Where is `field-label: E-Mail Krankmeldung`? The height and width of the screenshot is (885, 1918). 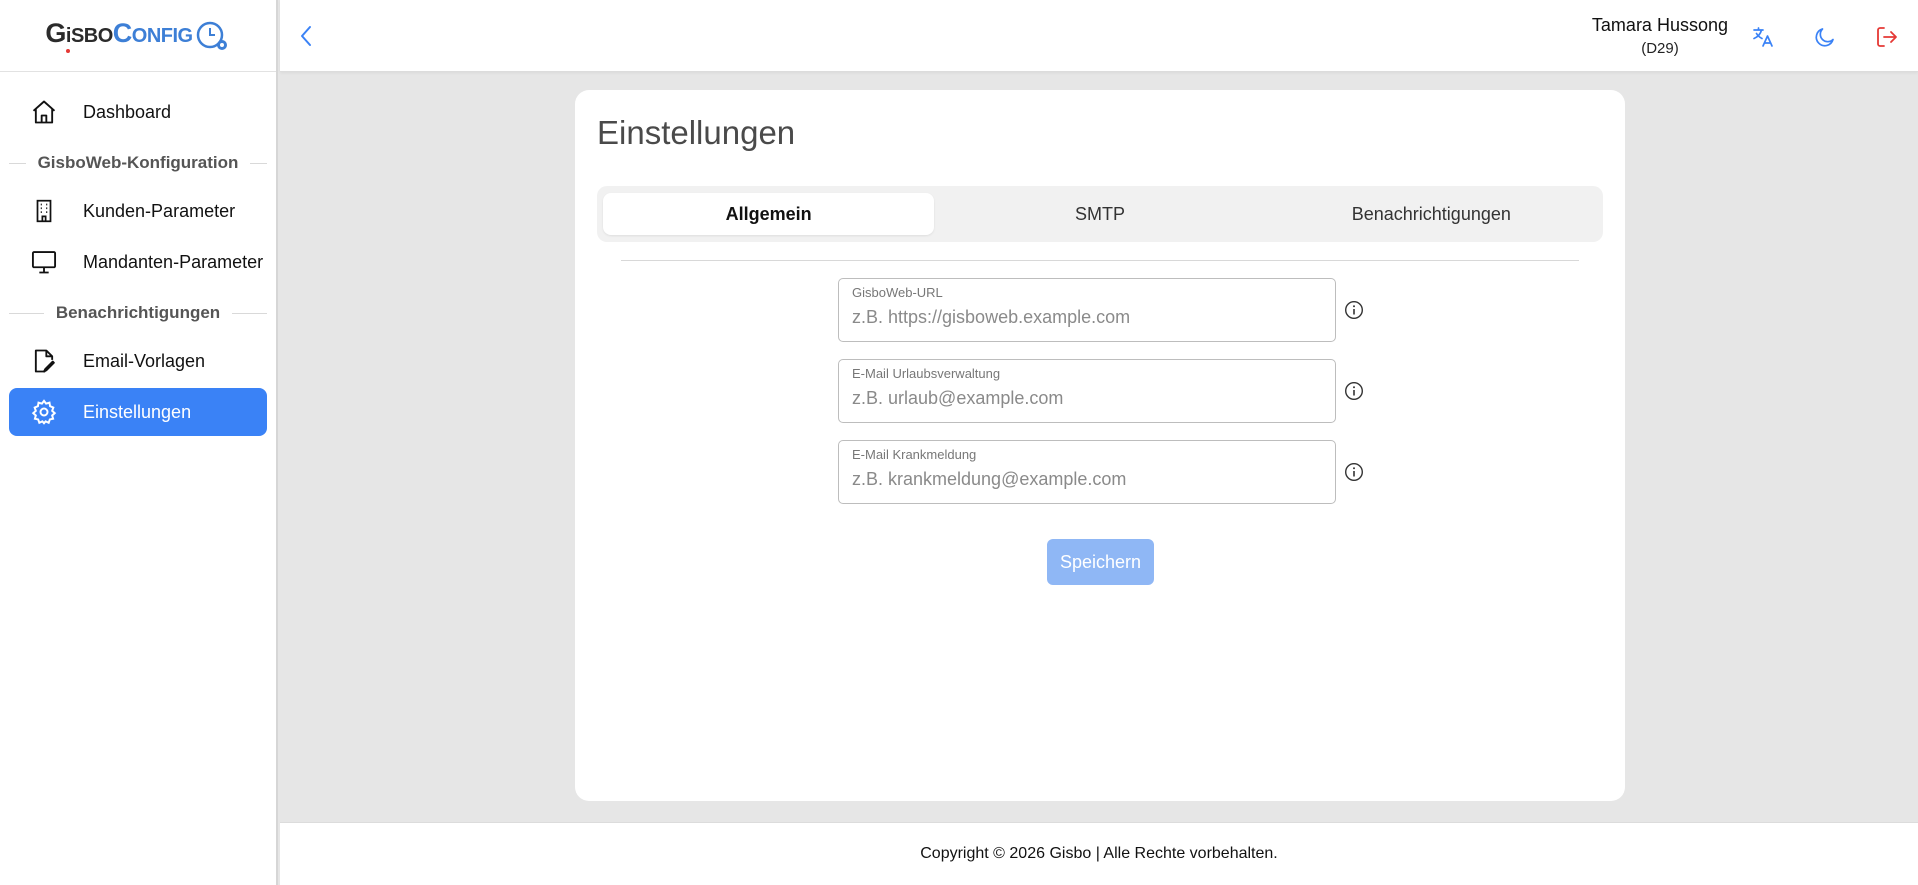 field-label: E-Mail Krankmeldung is located at coordinates (914, 454).